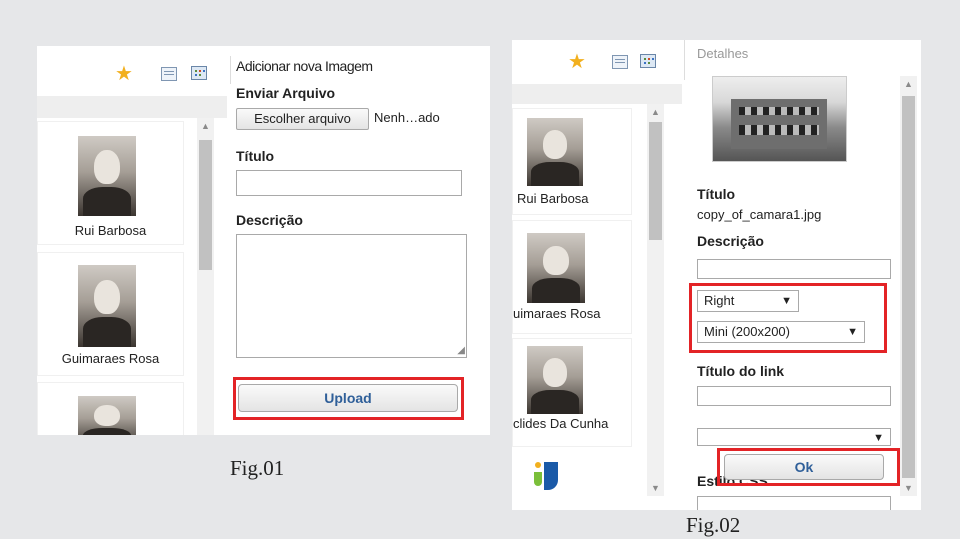 Image resolution: width=960 pixels, height=539 pixels. I want to click on ok-highlight, so click(808, 467).